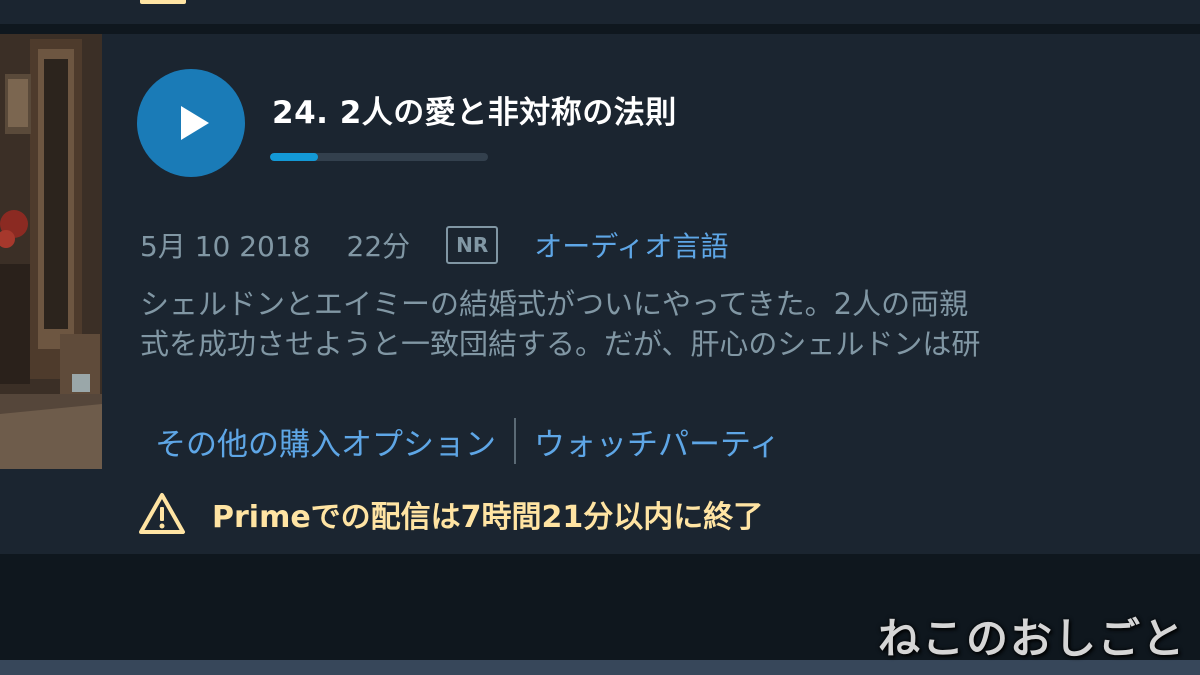 The height and width of the screenshot is (675, 1200). What do you see at coordinates (488, 517) in the screenshot?
I see `expiry-notice-text: Primeでの配信は7時間21分以内に終了` at bounding box center [488, 517].